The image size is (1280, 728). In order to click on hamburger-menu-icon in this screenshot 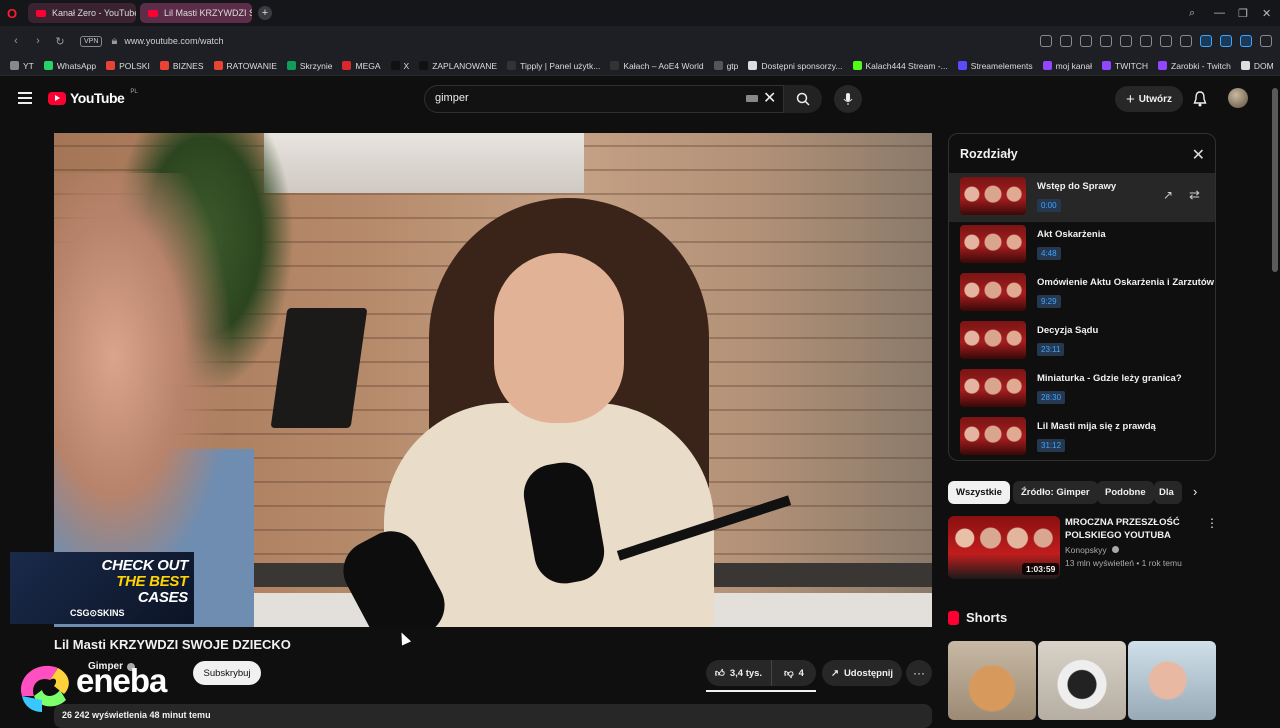, I will do `click(25, 99)`.